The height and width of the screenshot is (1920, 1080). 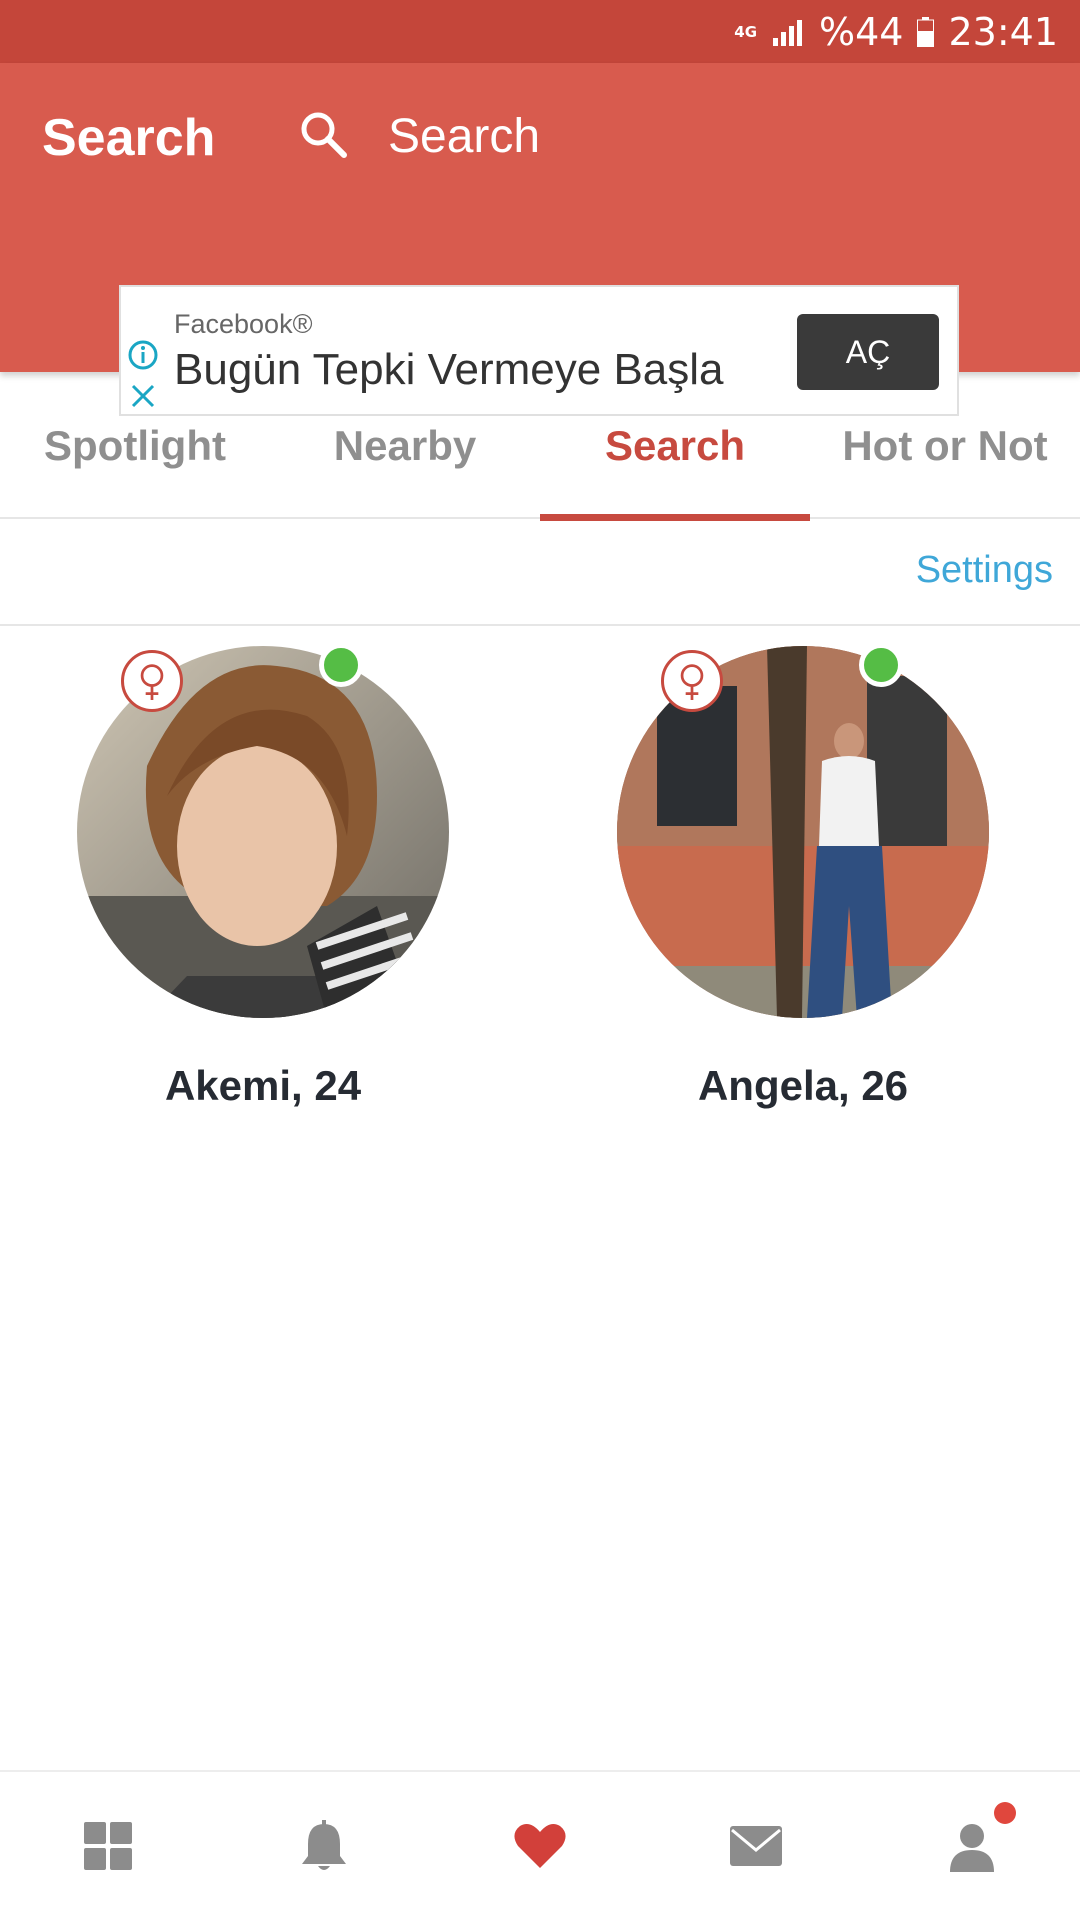 I want to click on profile-name: Akemi, 24, so click(x=263, y=1085).